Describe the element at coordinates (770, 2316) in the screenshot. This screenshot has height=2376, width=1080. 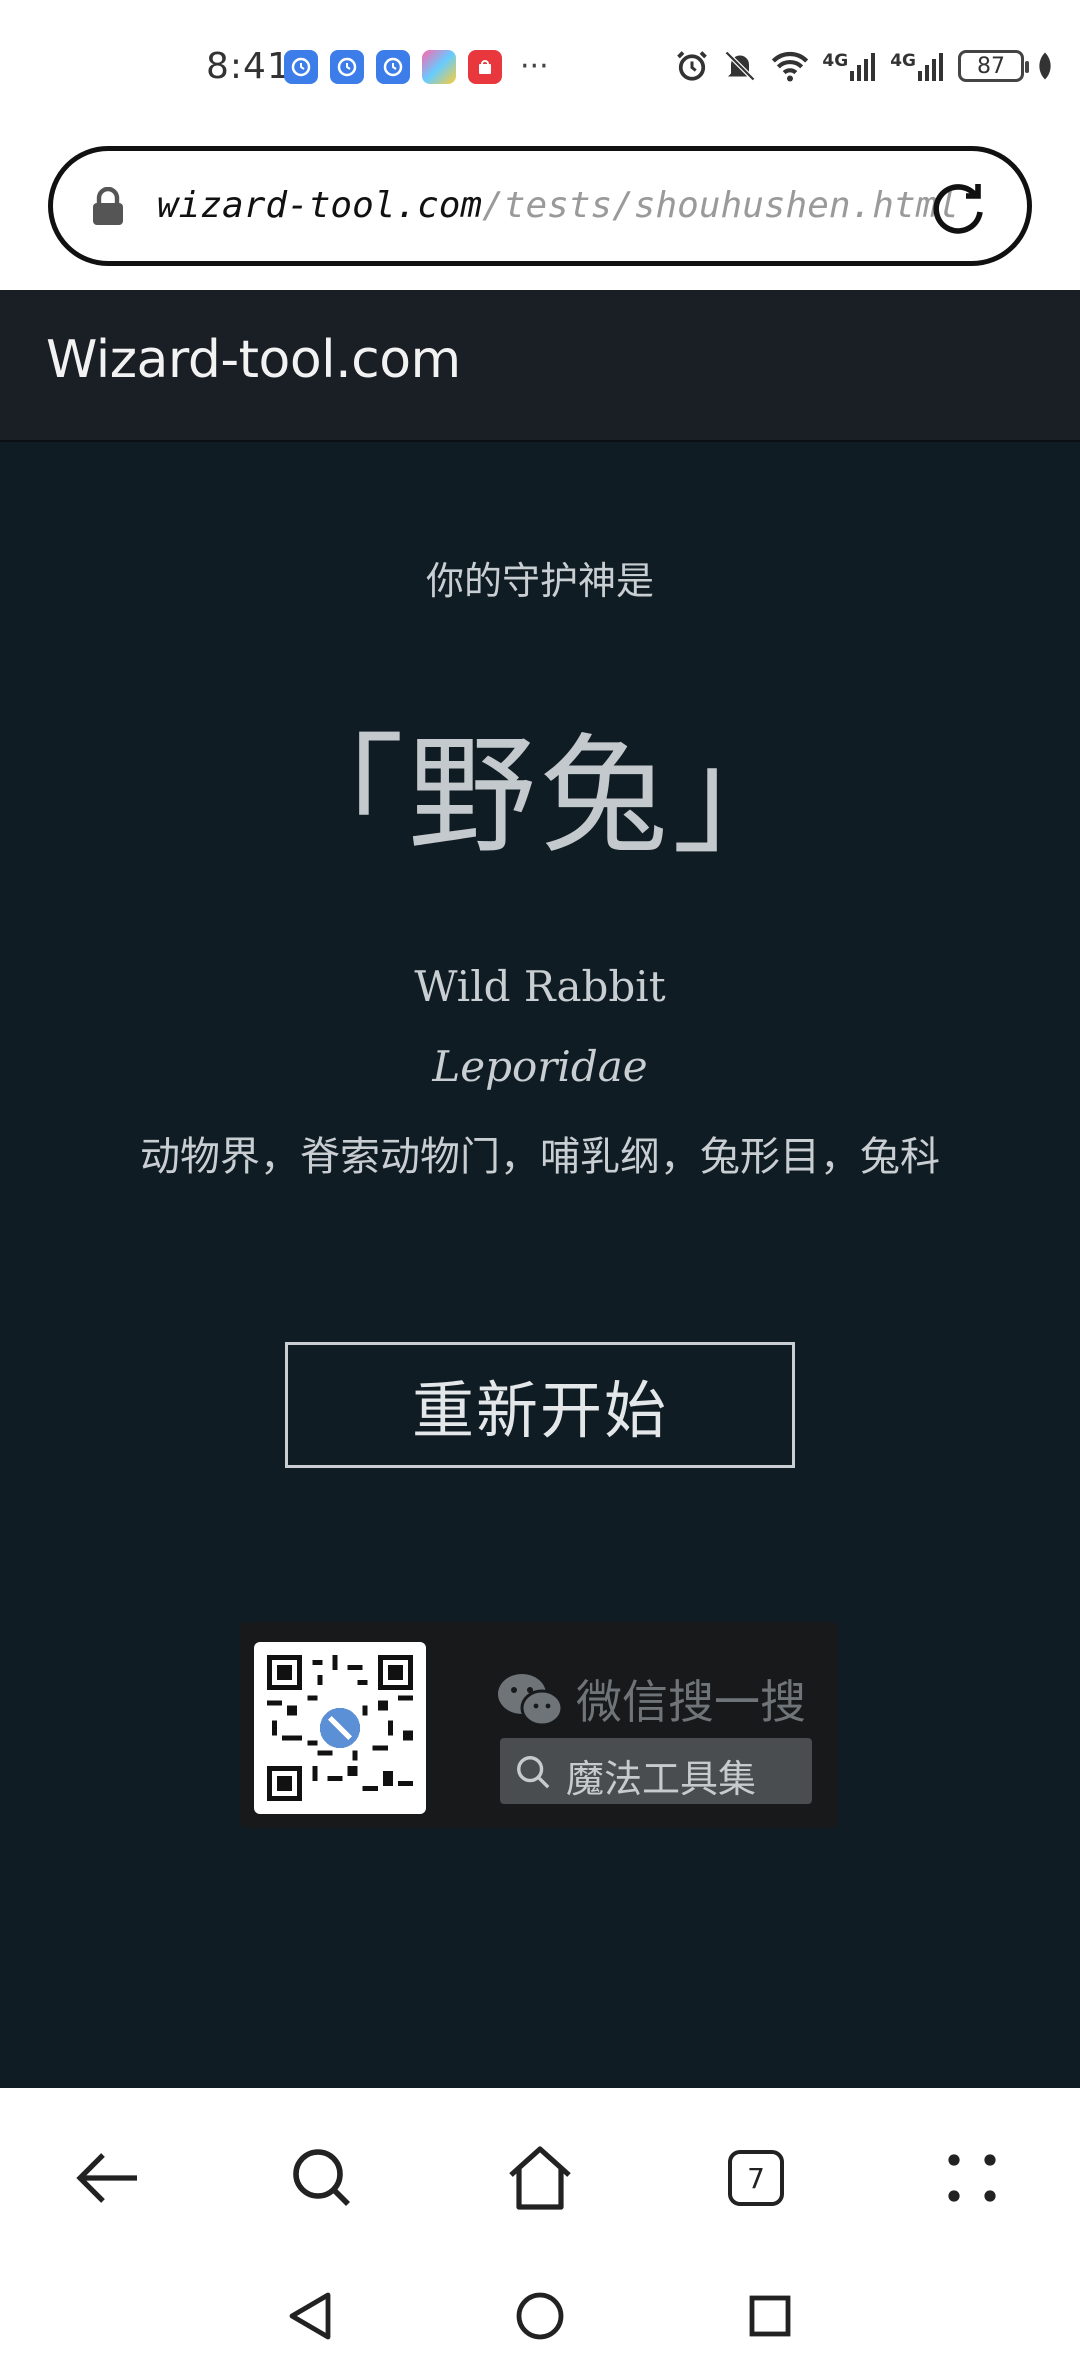
I see `system-recents-icon` at that location.